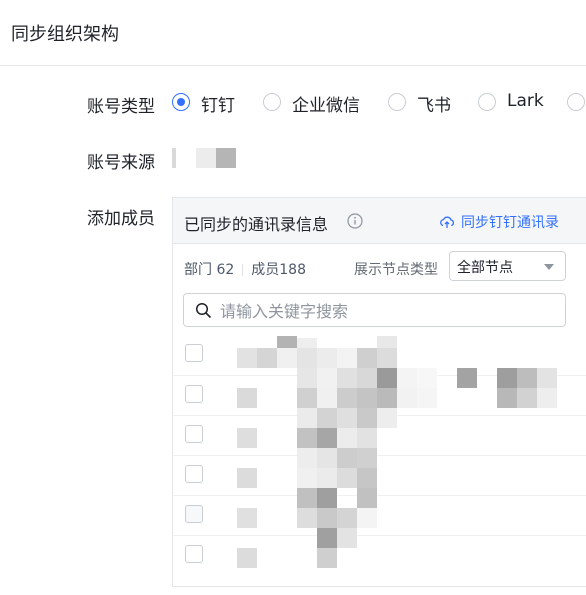 The width and height of the screenshot is (586, 595). Describe the element at coordinates (181, 102) in the screenshot. I see `radio-dingtalk` at that location.